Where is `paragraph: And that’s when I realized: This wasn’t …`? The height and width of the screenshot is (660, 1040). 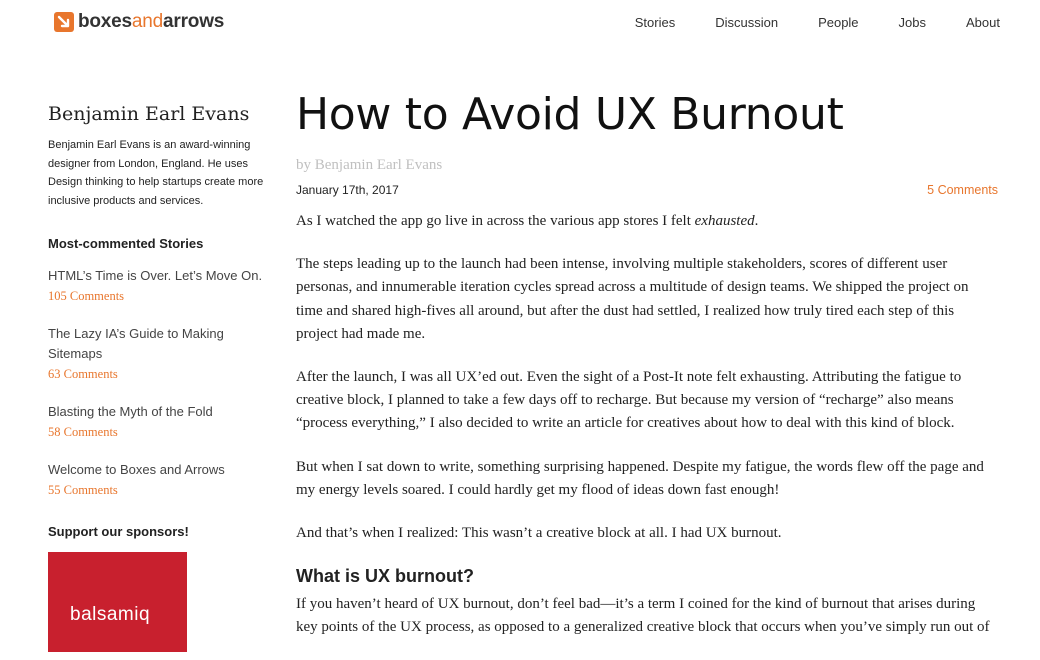
paragraph: And that’s when I realized: This wasn’t … is located at coordinates (539, 533).